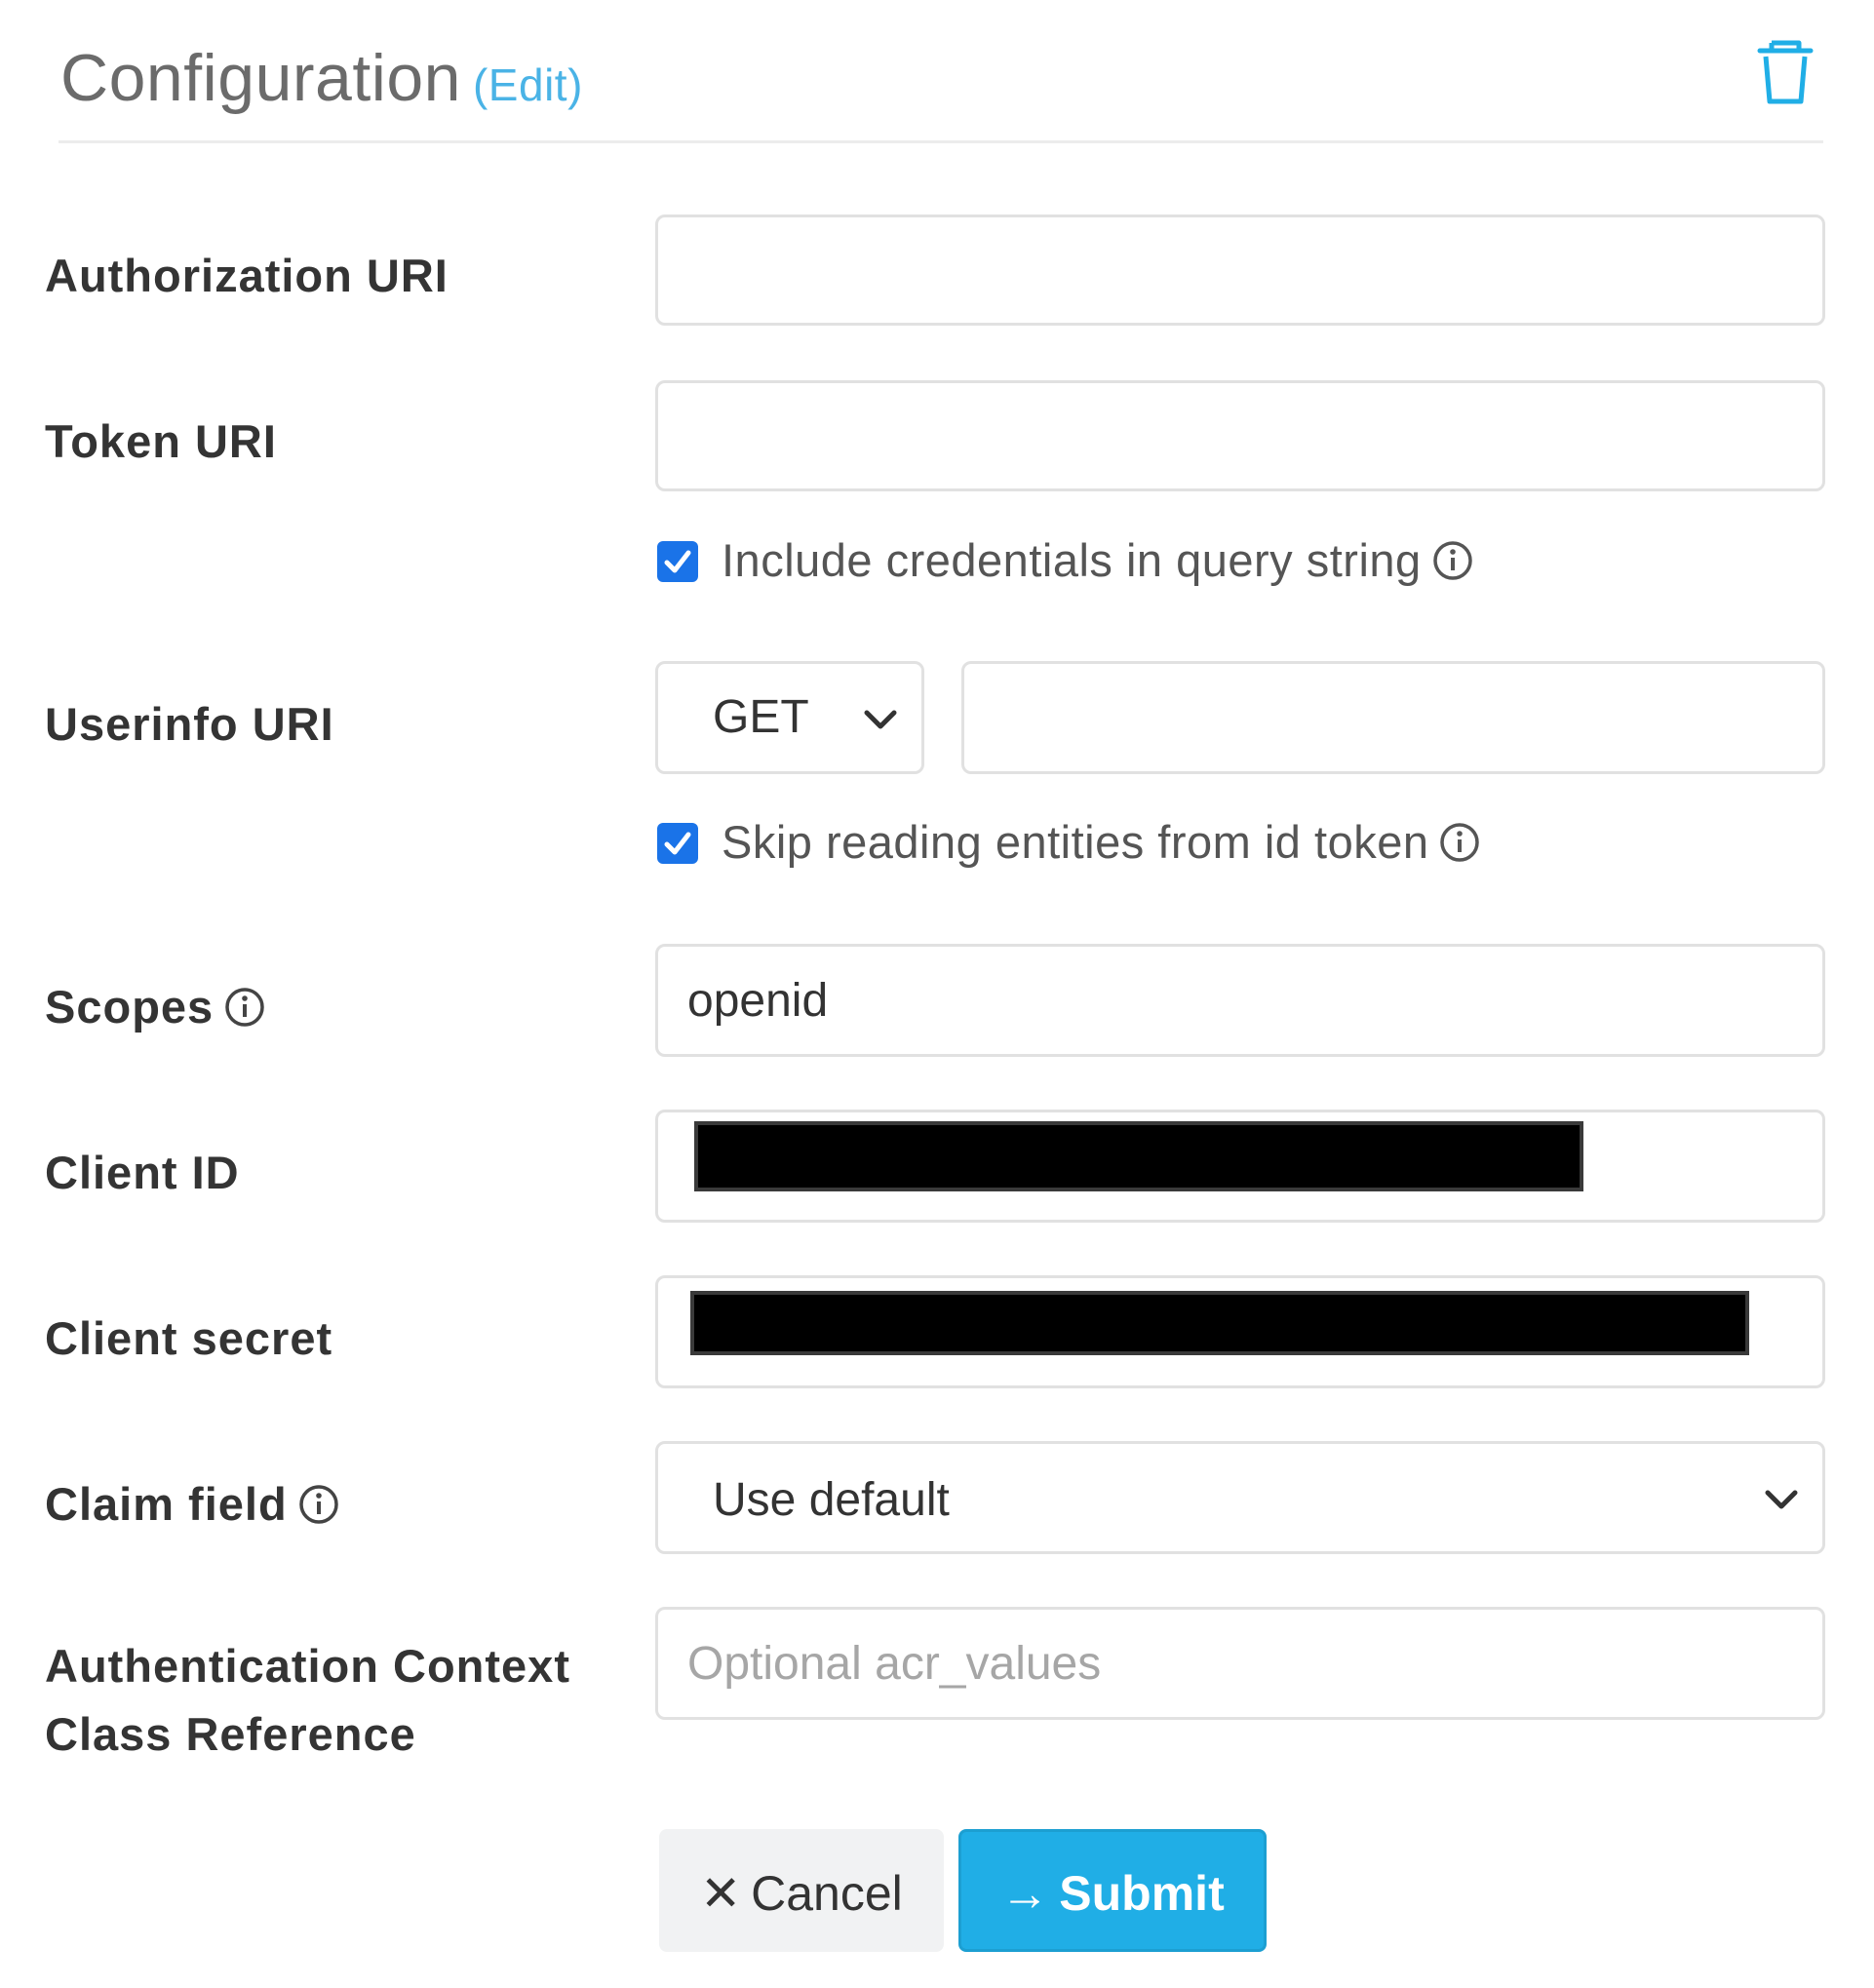 The image size is (1874, 1988). Describe the element at coordinates (1393, 717) in the screenshot. I see `userinfo-uri-input` at that location.